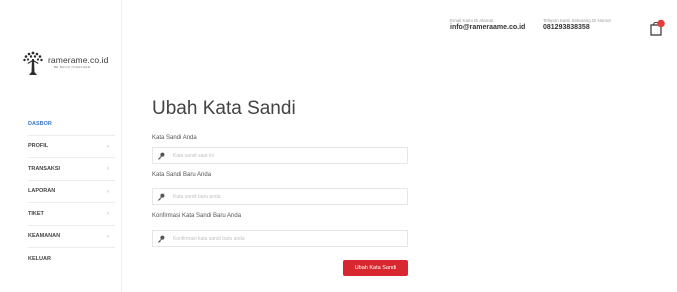 Image resolution: width=677 pixels, height=292 pixels. What do you see at coordinates (38, 146) in the screenshot?
I see `sidebar-item-label: PROFIL` at bounding box center [38, 146].